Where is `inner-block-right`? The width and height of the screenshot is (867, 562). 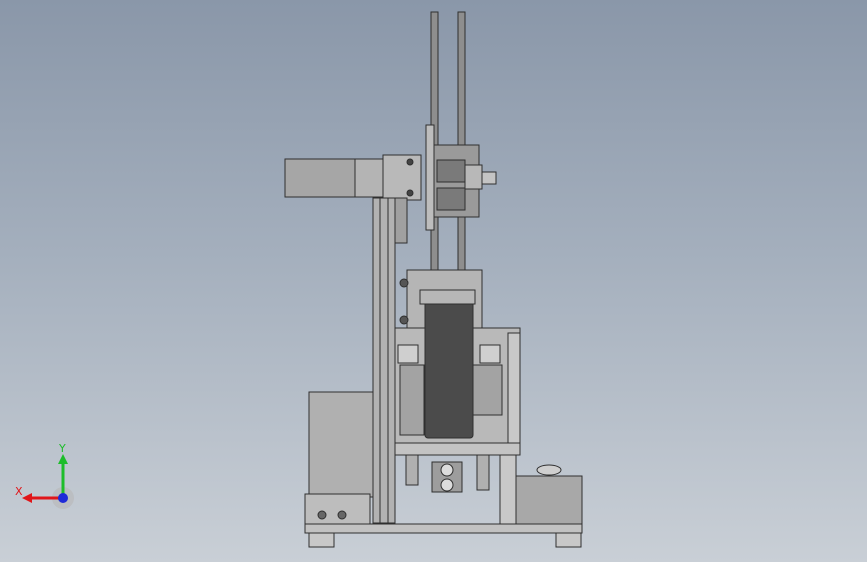 inner-block-right is located at coordinates (487, 390).